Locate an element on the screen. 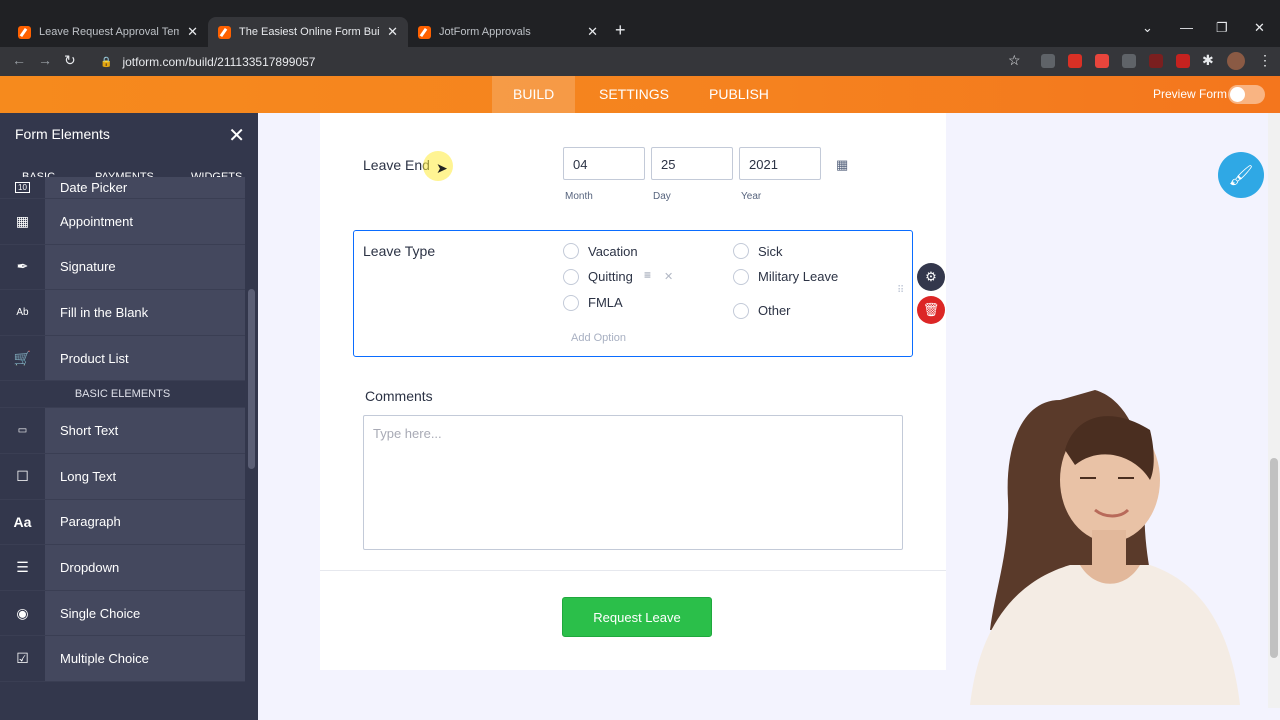 The height and width of the screenshot is (720, 1280). calendar-icon: ▦ is located at coordinates (842, 165).